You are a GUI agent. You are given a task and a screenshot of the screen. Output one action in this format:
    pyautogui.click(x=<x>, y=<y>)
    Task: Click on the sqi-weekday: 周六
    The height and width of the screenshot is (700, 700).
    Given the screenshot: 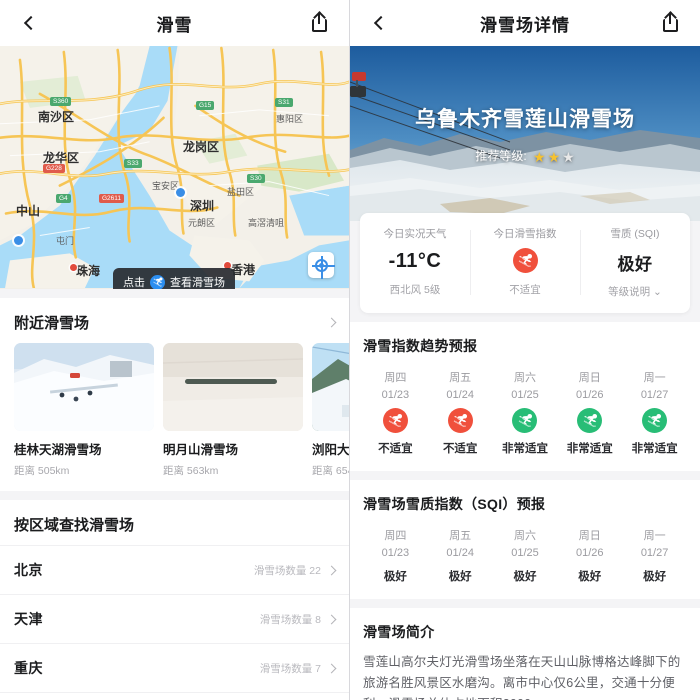 What is the action you would take?
    pyautogui.click(x=524, y=536)
    